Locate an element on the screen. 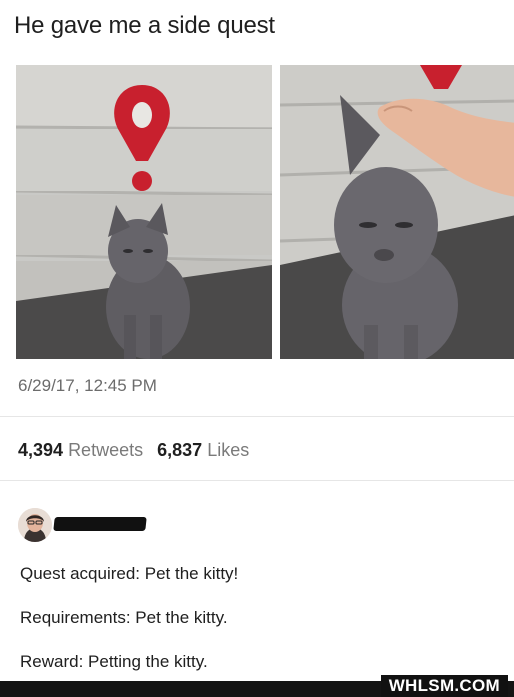 The width and height of the screenshot is (514, 697). likes-label: Likes is located at coordinates (228, 450).